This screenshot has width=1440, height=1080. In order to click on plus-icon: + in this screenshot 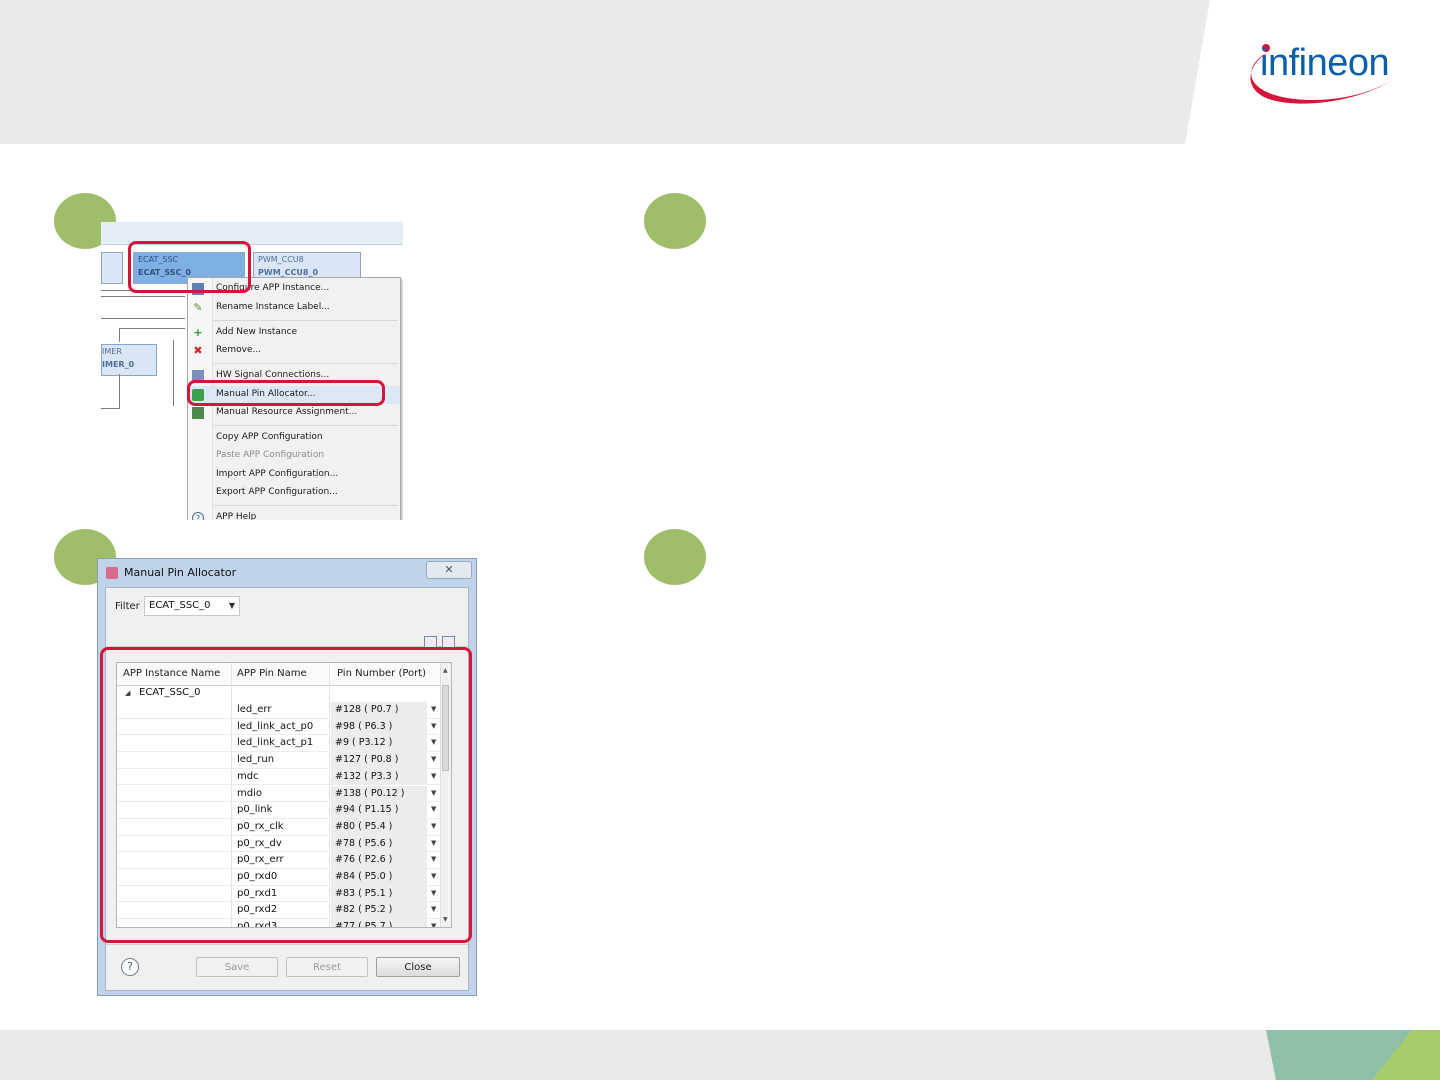, I will do `click(198, 332)`.